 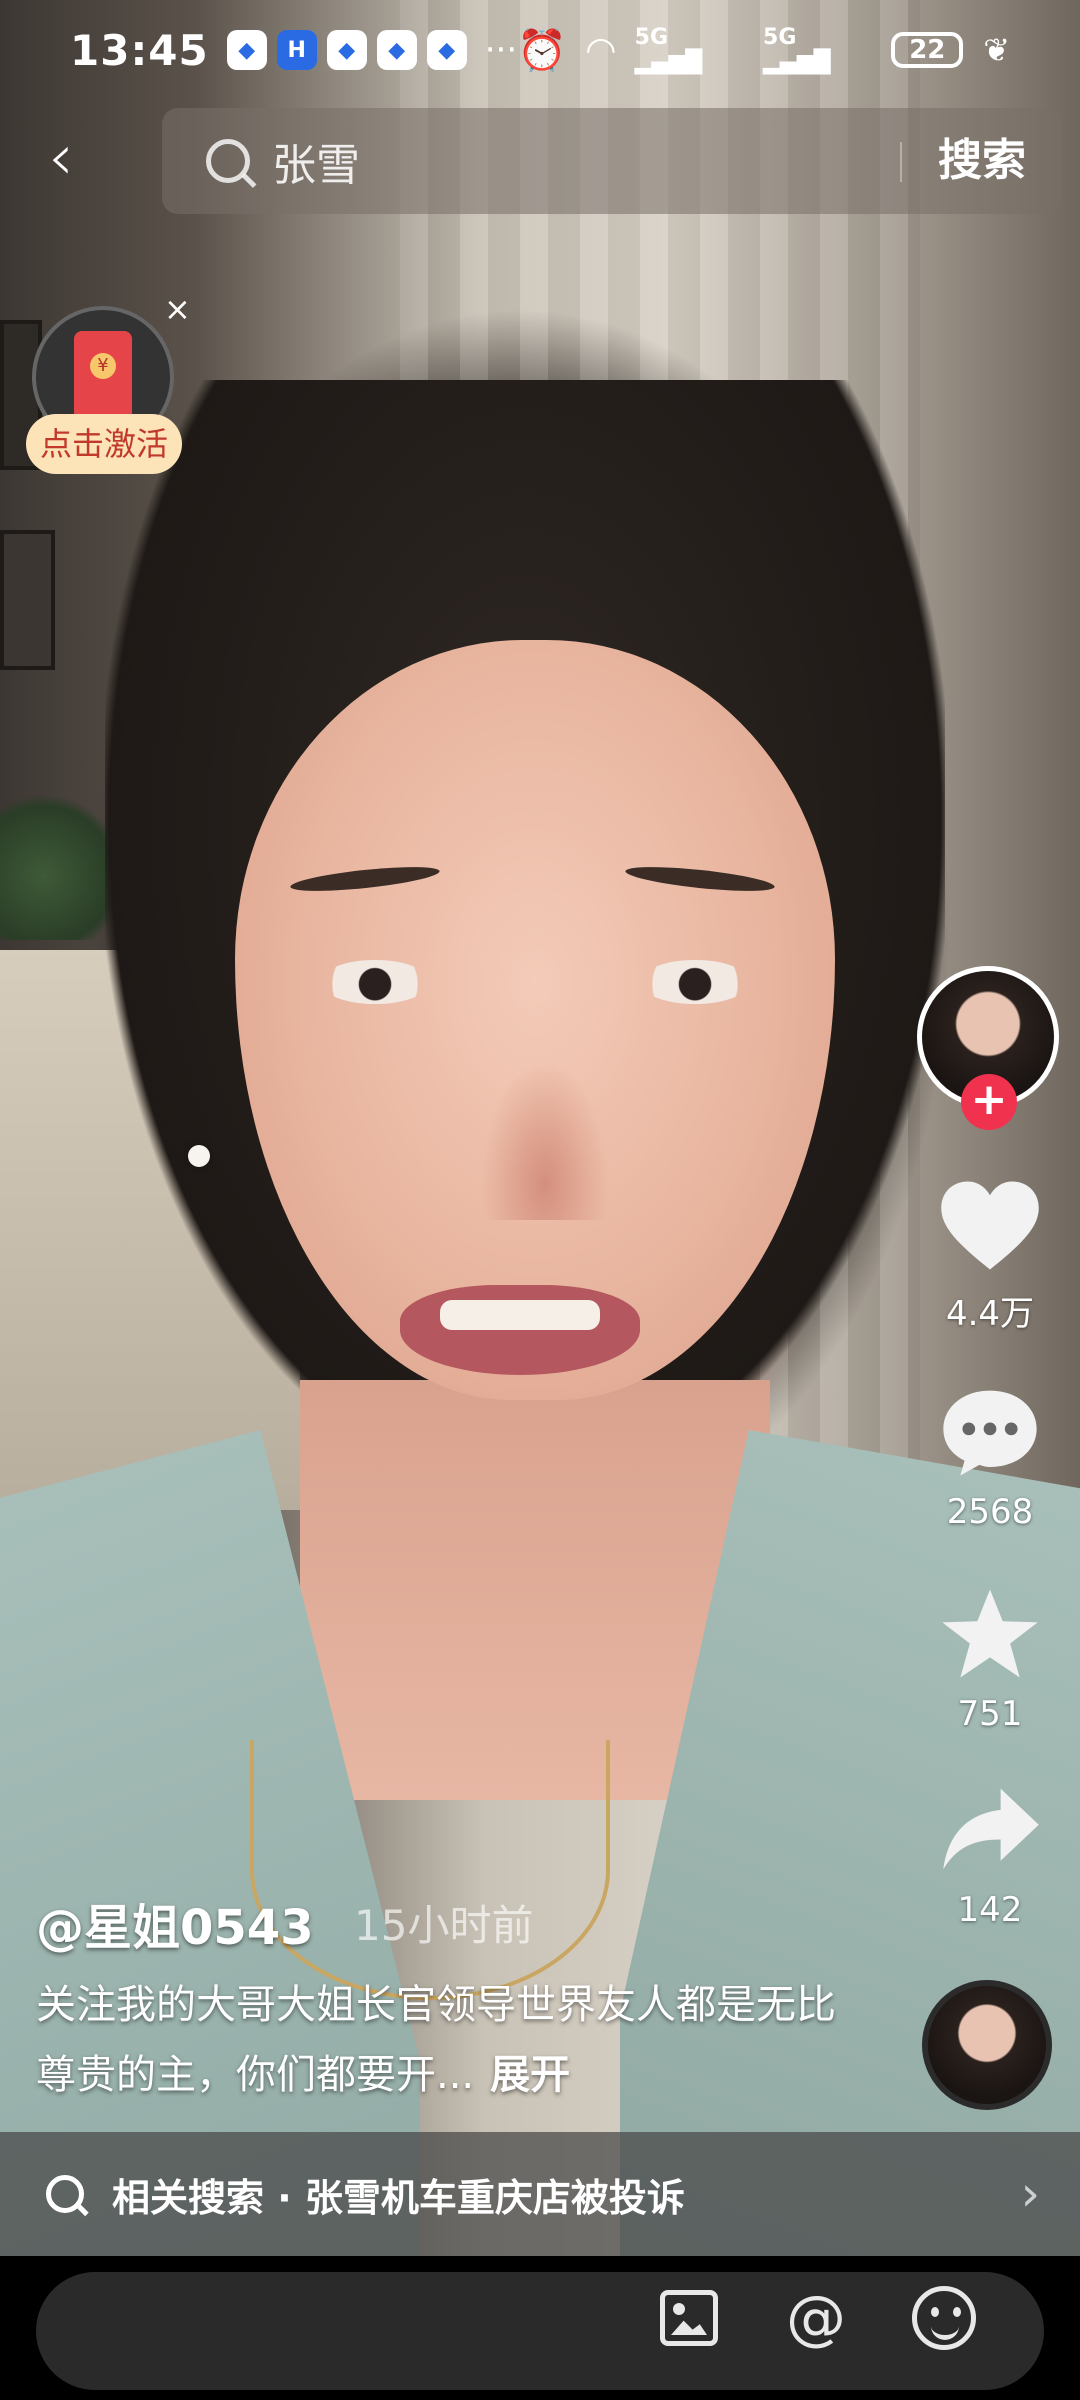 I want to click on search-button: 搜索, so click(x=982, y=161).